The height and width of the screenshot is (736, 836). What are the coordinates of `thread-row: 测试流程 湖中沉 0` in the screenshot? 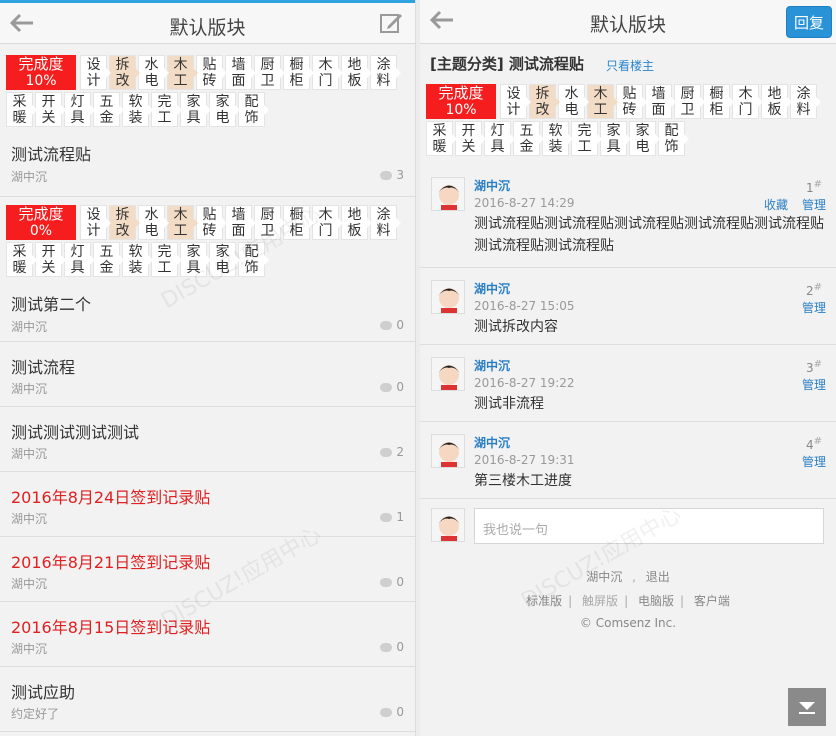 It's located at (207, 374).